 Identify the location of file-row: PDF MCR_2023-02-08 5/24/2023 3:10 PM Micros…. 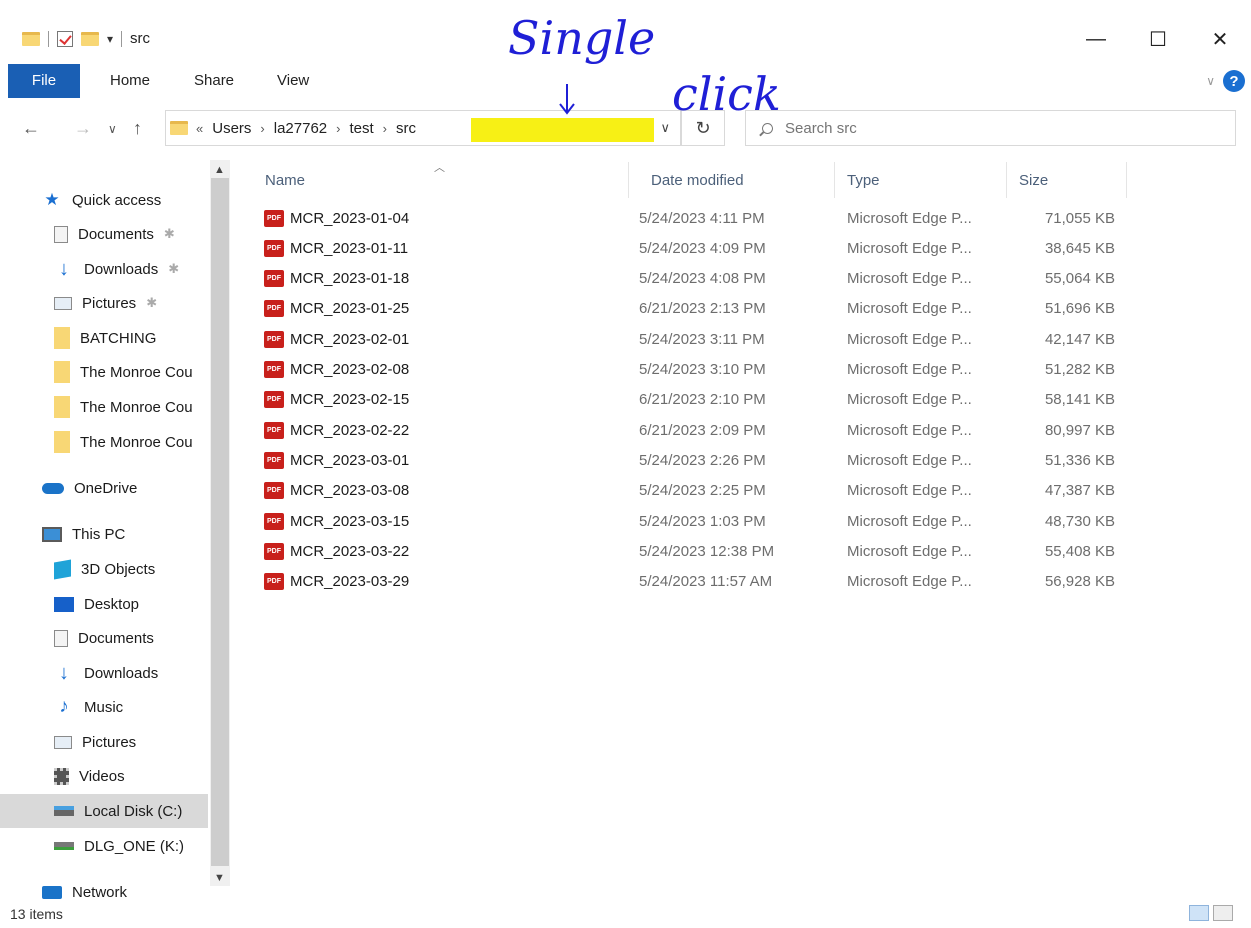
(695, 370).